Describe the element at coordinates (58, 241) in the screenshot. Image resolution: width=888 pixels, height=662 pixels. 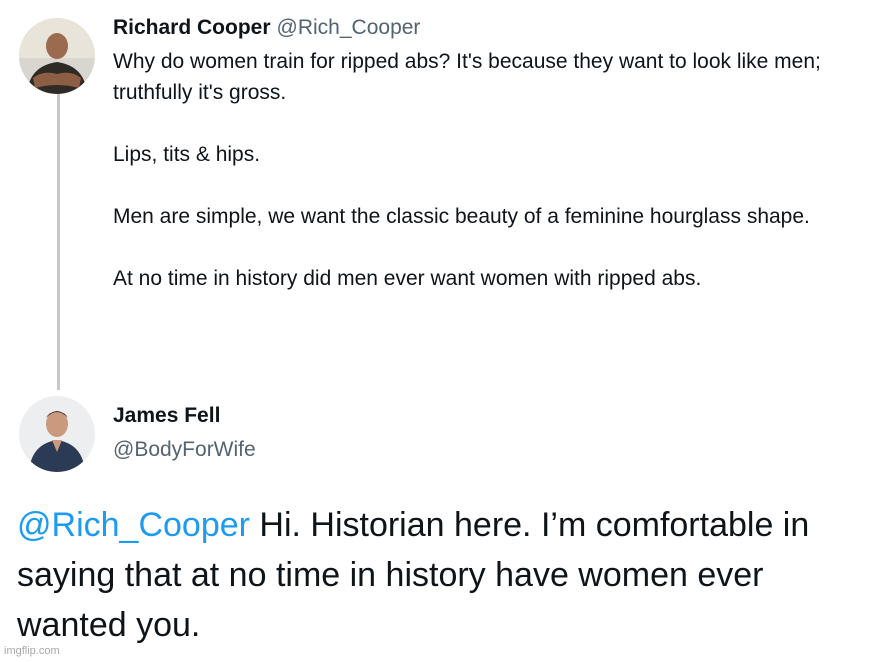
I see `thread-connector-line` at that location.